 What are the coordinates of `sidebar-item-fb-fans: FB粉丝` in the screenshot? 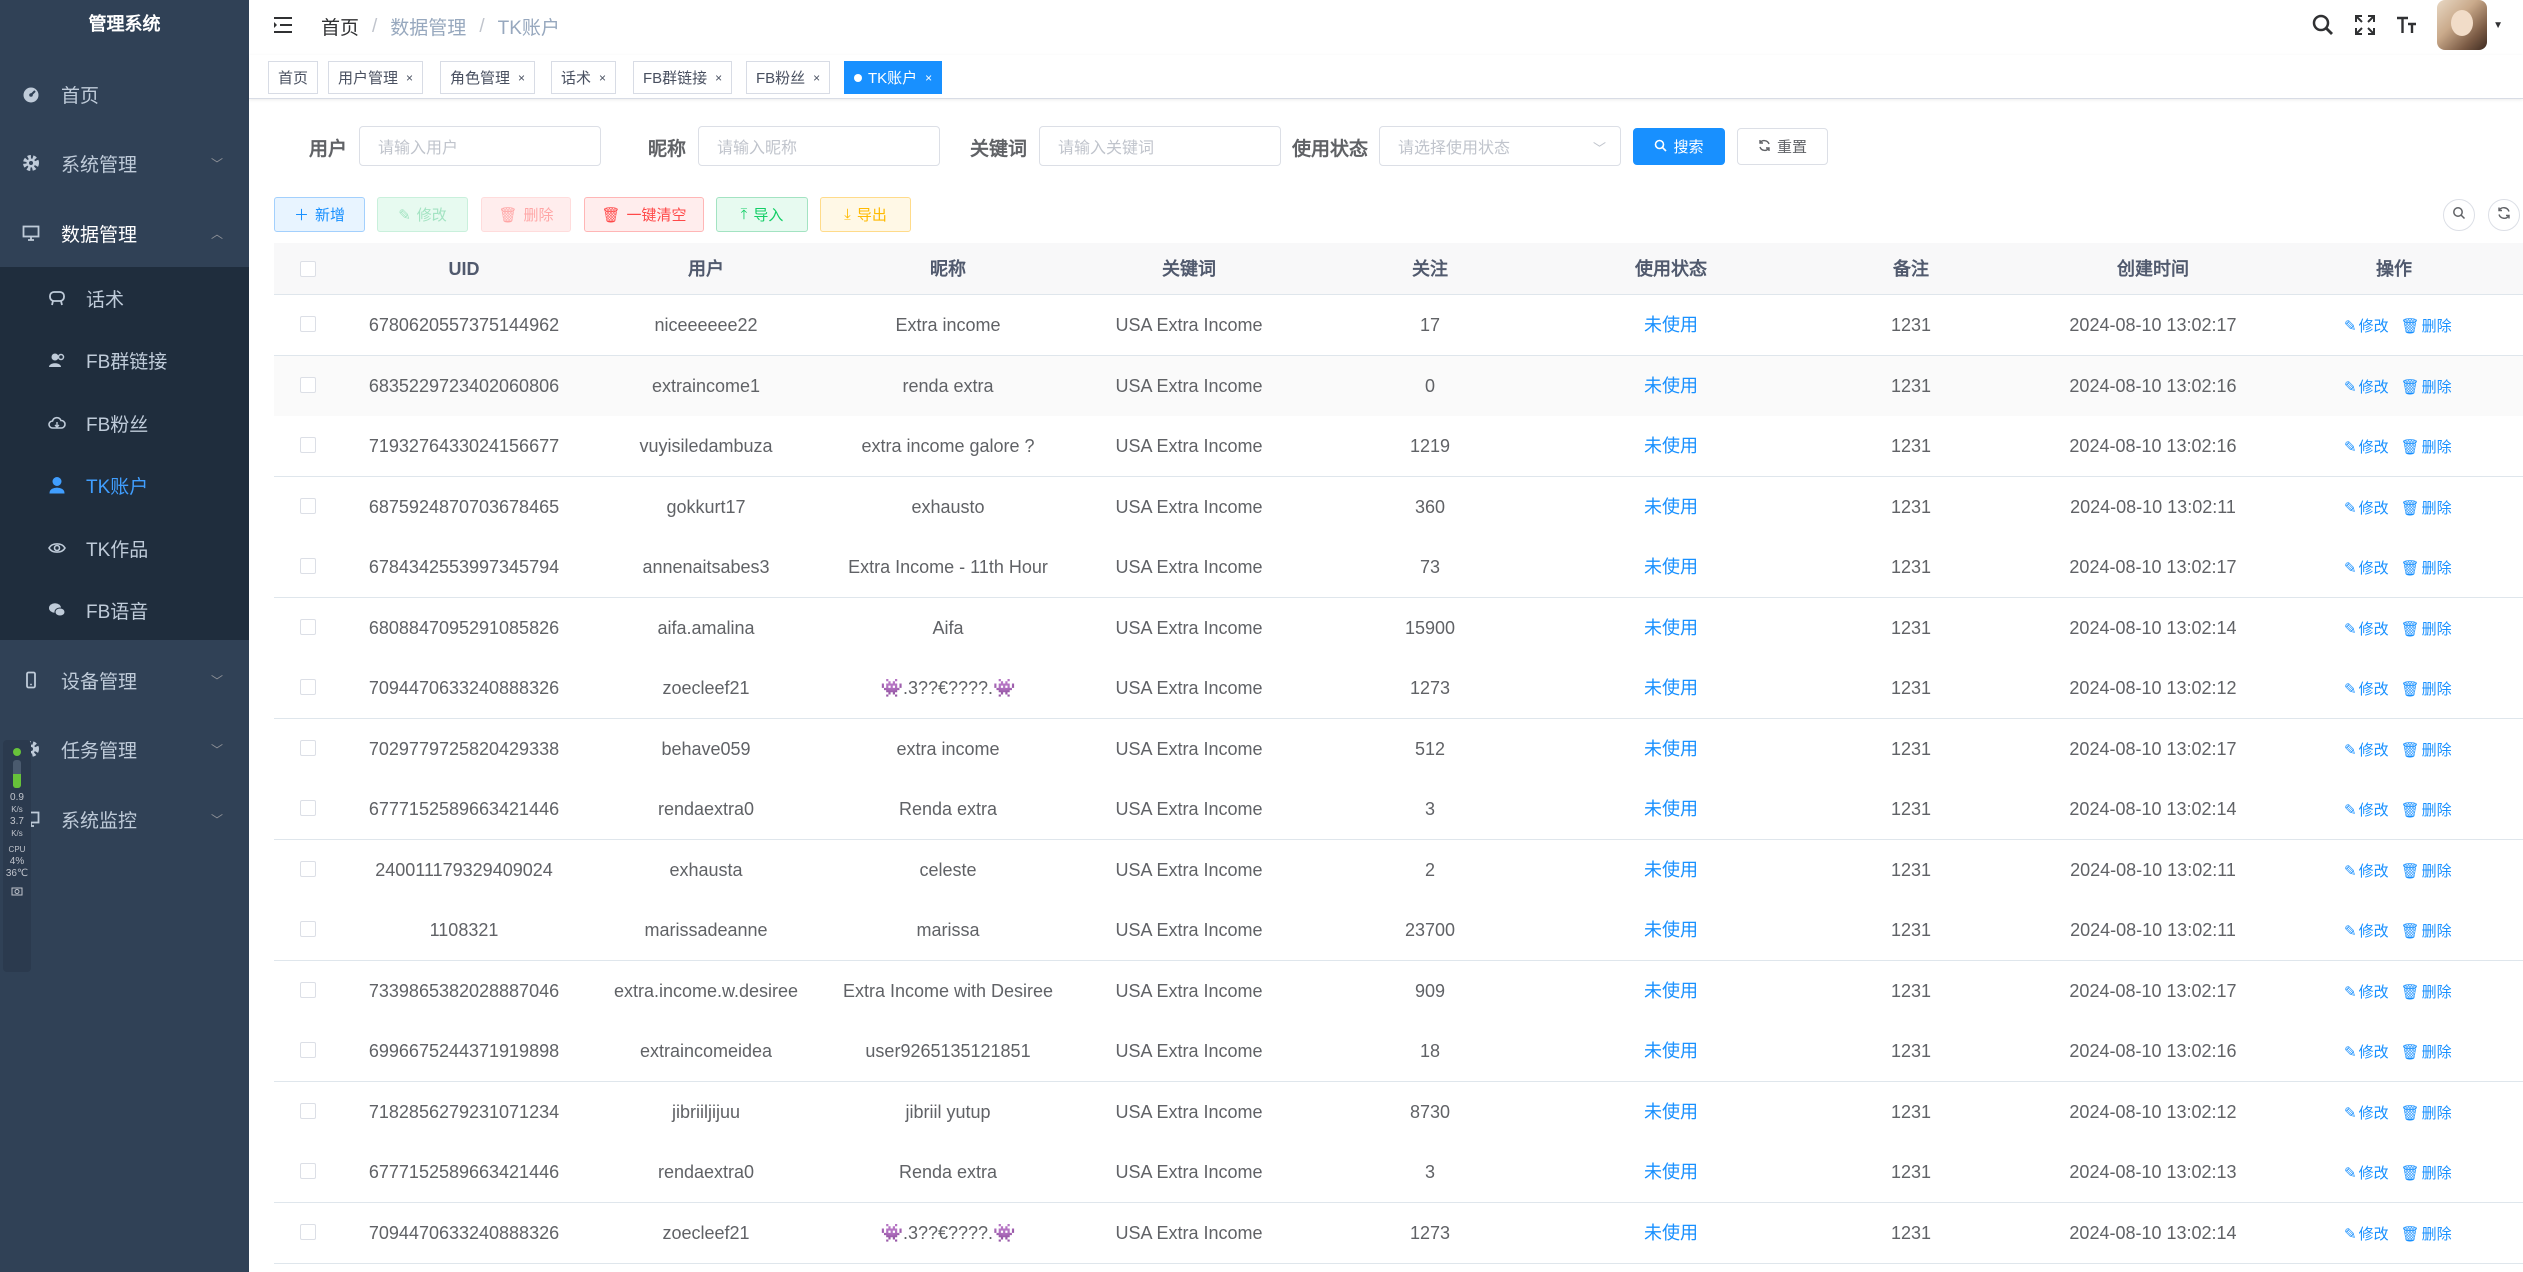 It's located at (124, 423).